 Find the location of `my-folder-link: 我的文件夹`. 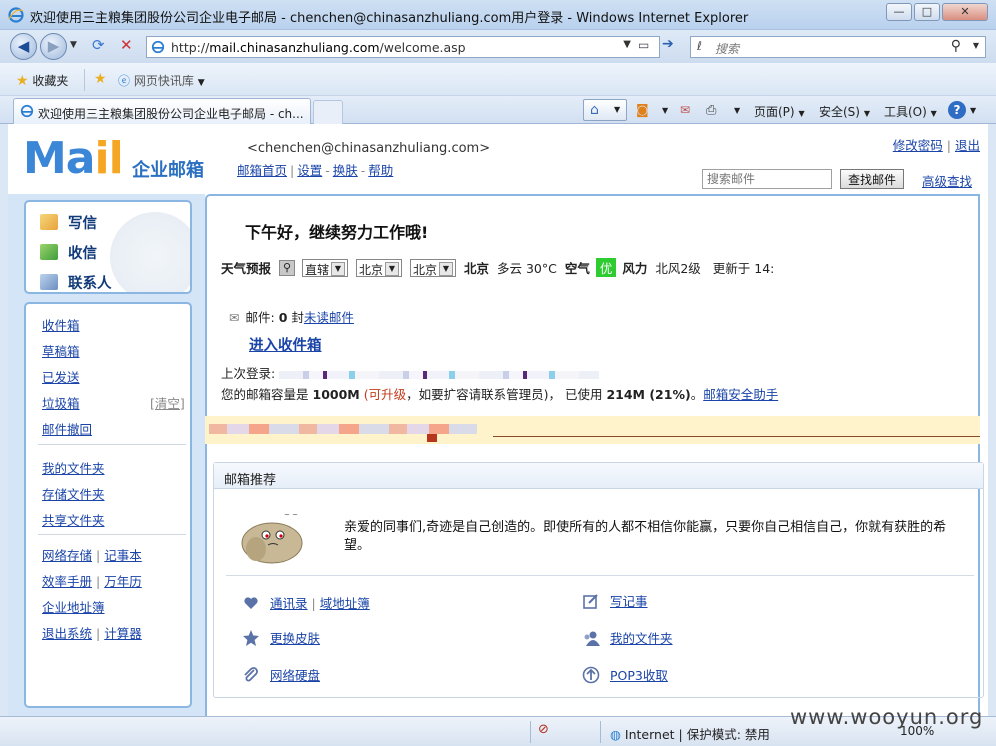

my-folder-link: 我的文件夹 is located at coordinates (641, 638).